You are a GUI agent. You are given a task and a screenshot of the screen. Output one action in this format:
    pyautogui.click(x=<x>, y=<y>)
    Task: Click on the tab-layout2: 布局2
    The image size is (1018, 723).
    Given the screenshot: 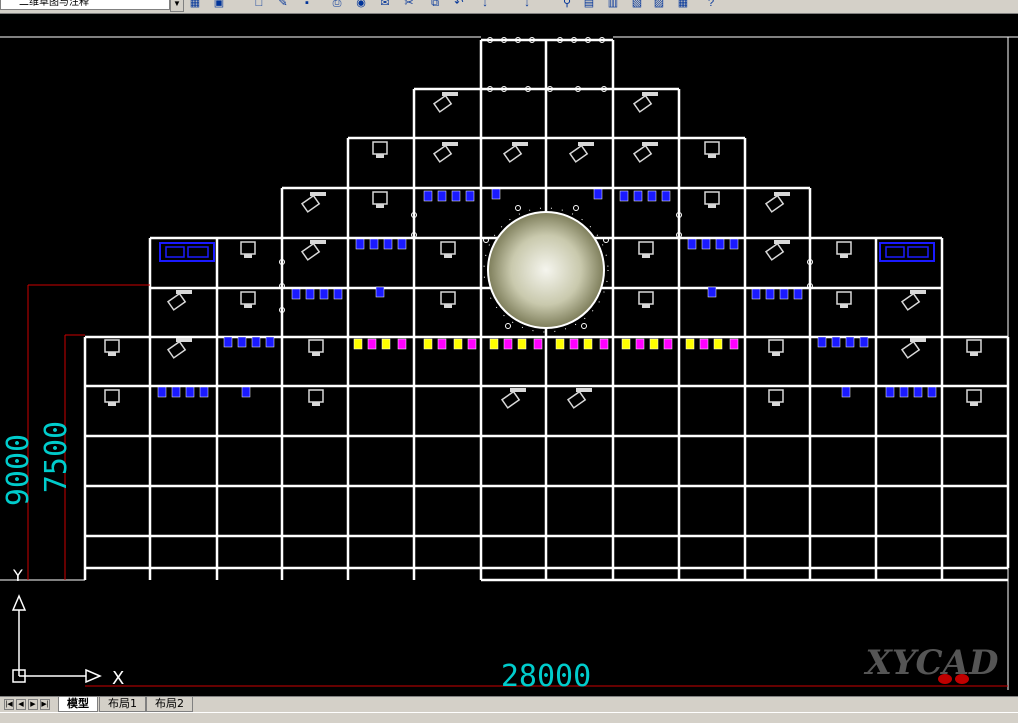 What is the action you would take?
    pyautogui.click(x=169, y=704)
    